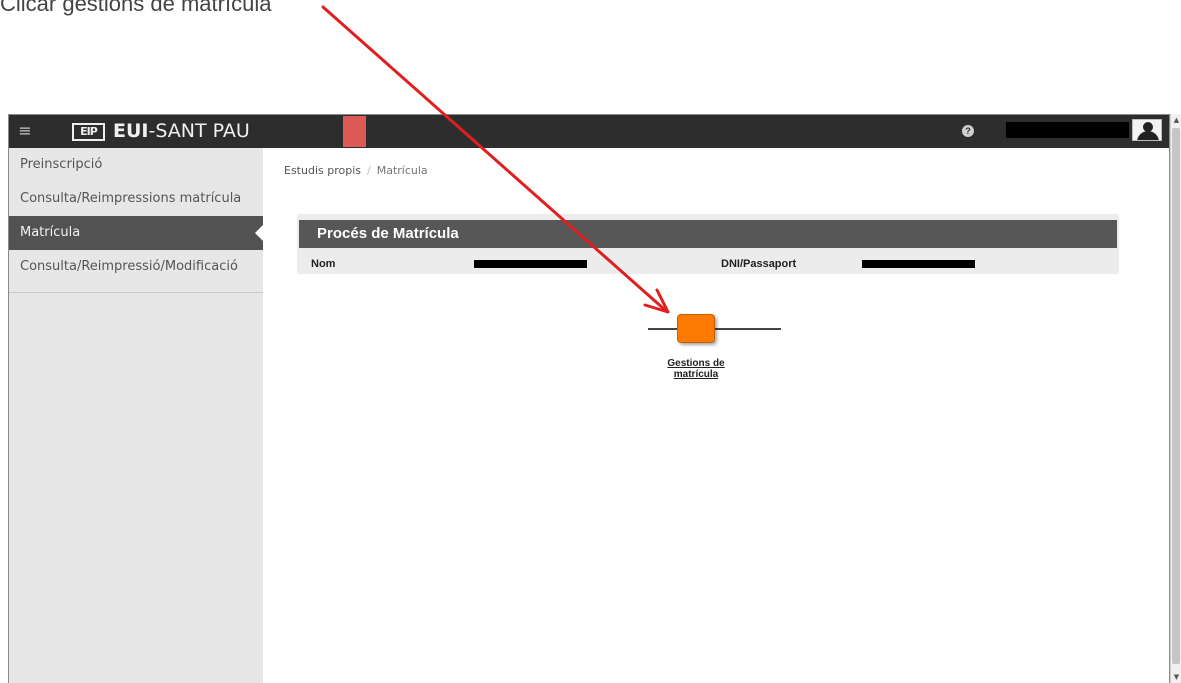  I want to click on sidebar-item-matricula: Matrícula, so click(136, 233).